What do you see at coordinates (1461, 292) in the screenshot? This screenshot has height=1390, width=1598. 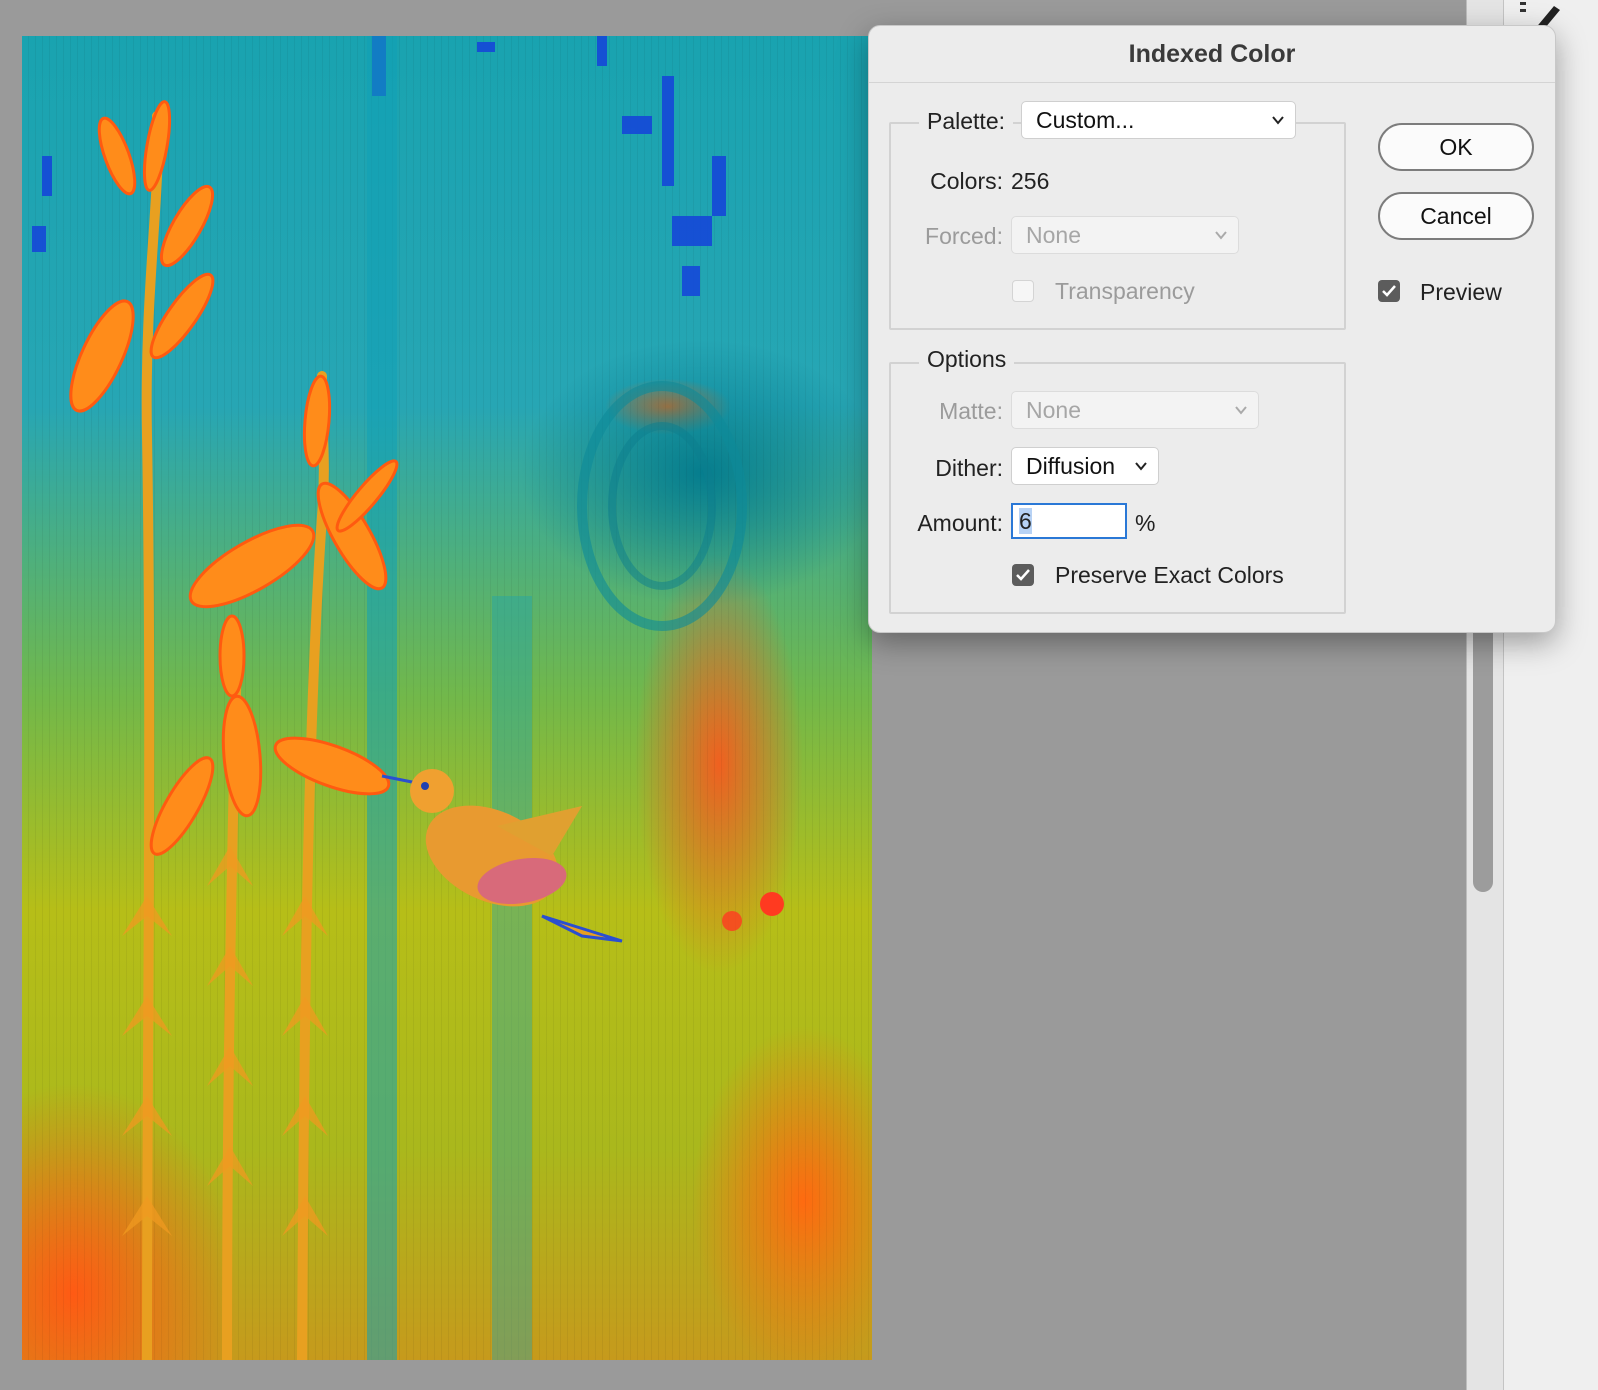 I see `preview-label: Preview` at bounding box center [1461, 292].